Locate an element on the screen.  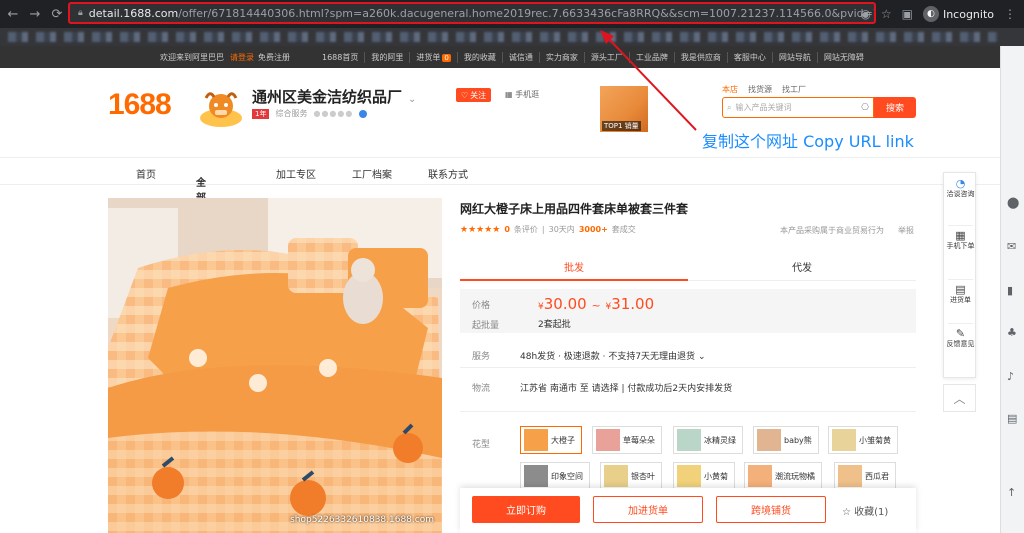
variant-option: 小雏菊黄 is located at coordinates (863, 440).